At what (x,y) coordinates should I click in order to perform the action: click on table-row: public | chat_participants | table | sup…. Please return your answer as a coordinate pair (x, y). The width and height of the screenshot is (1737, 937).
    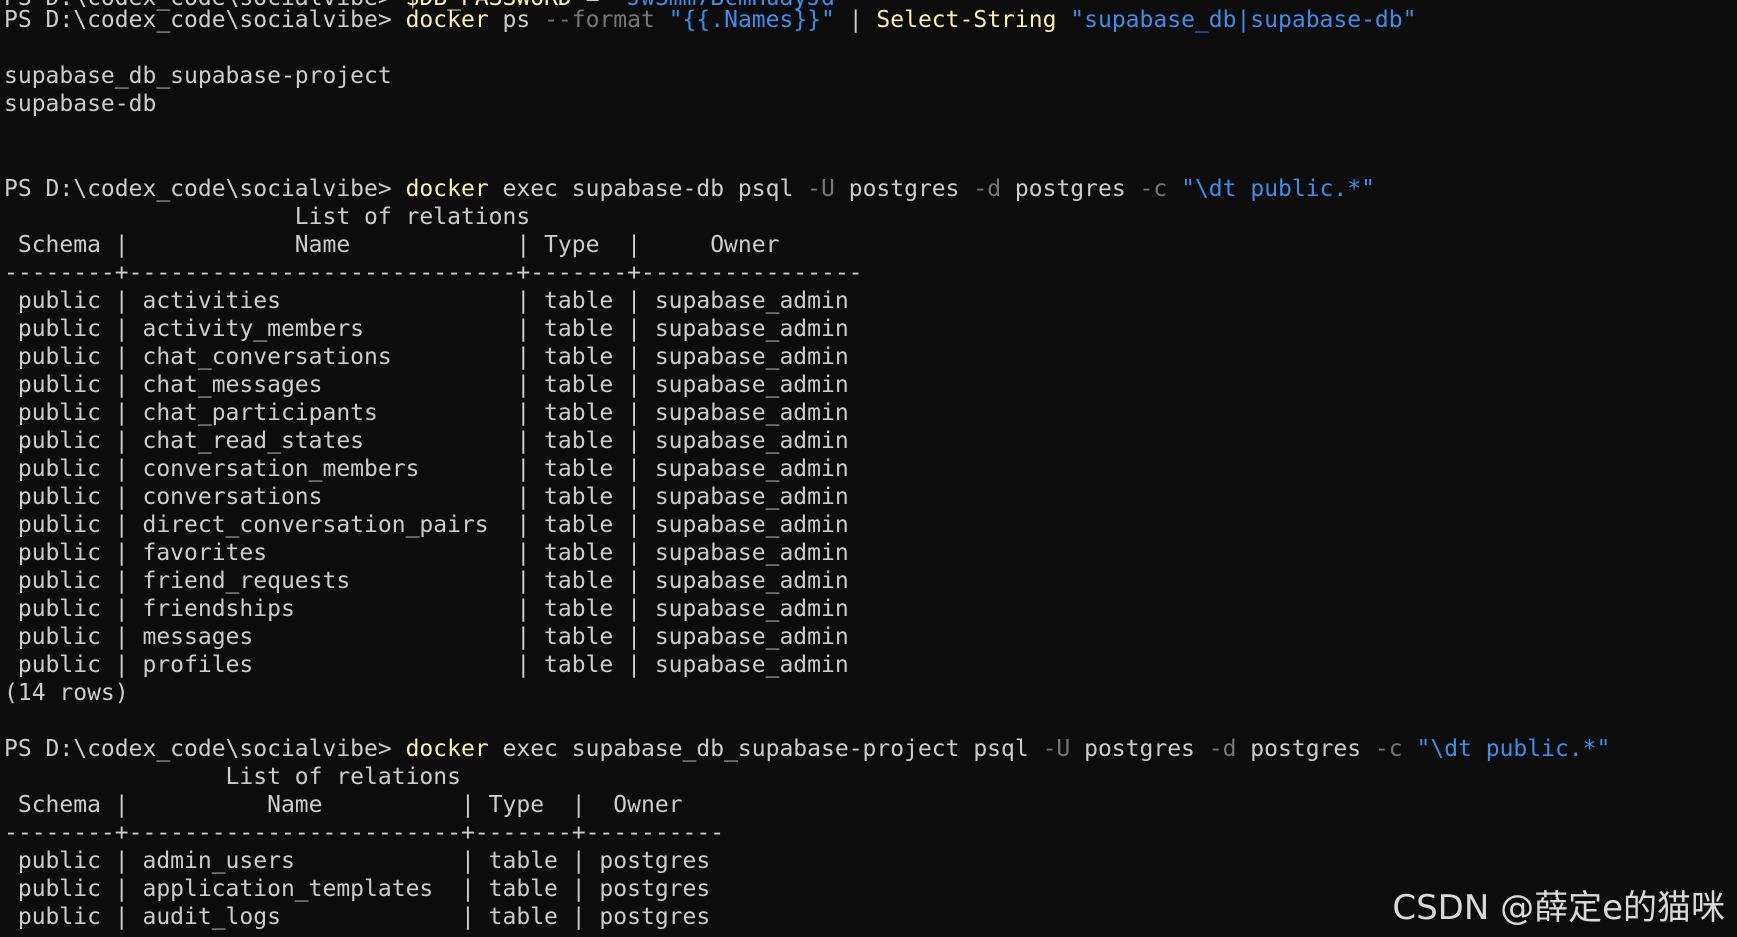
    Looking at the image, I should click on (426, 413).